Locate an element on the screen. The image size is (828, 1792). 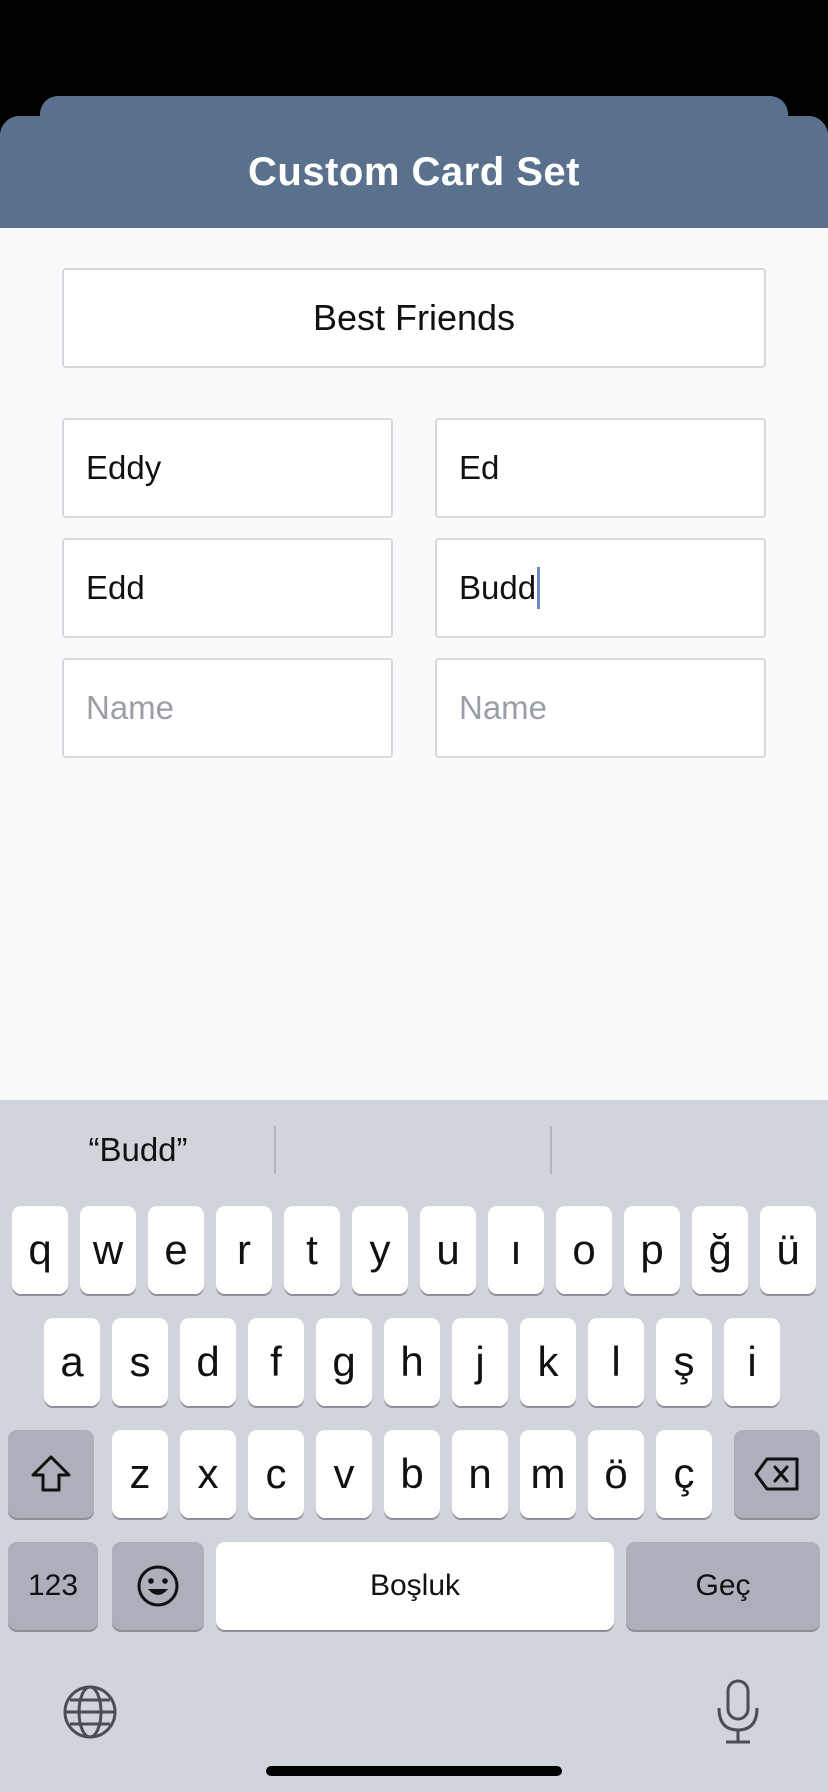
set-name-value: Best Friends is located at coordinates (414, 317).